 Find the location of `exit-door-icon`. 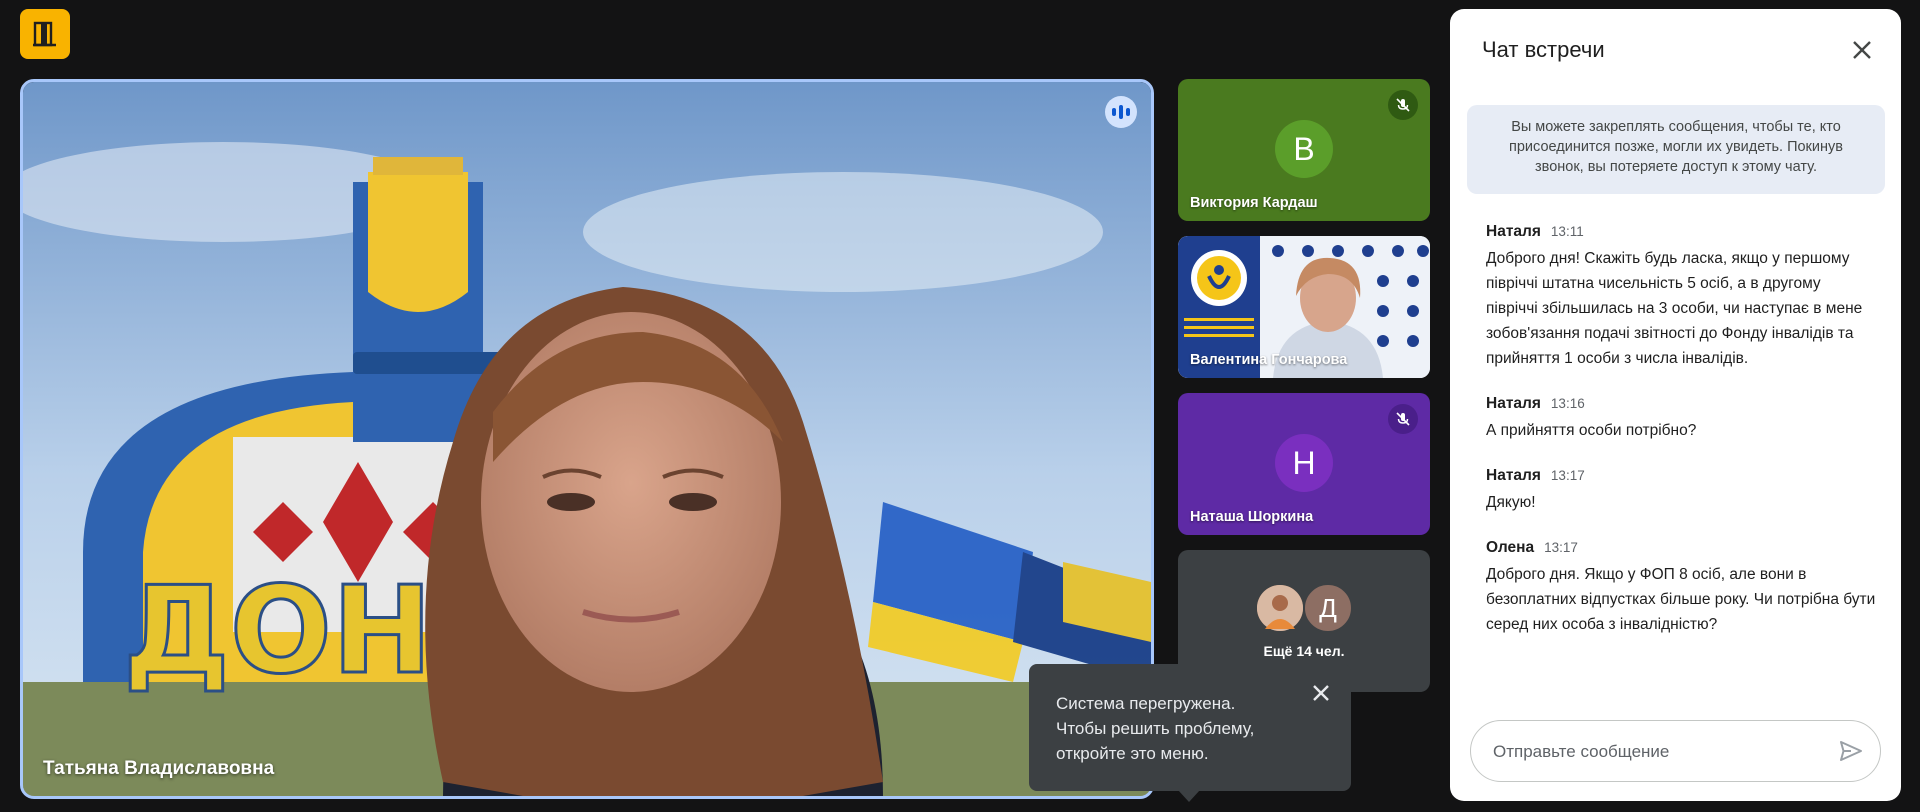

exit-door-icon is located at coordinates (44, 34).